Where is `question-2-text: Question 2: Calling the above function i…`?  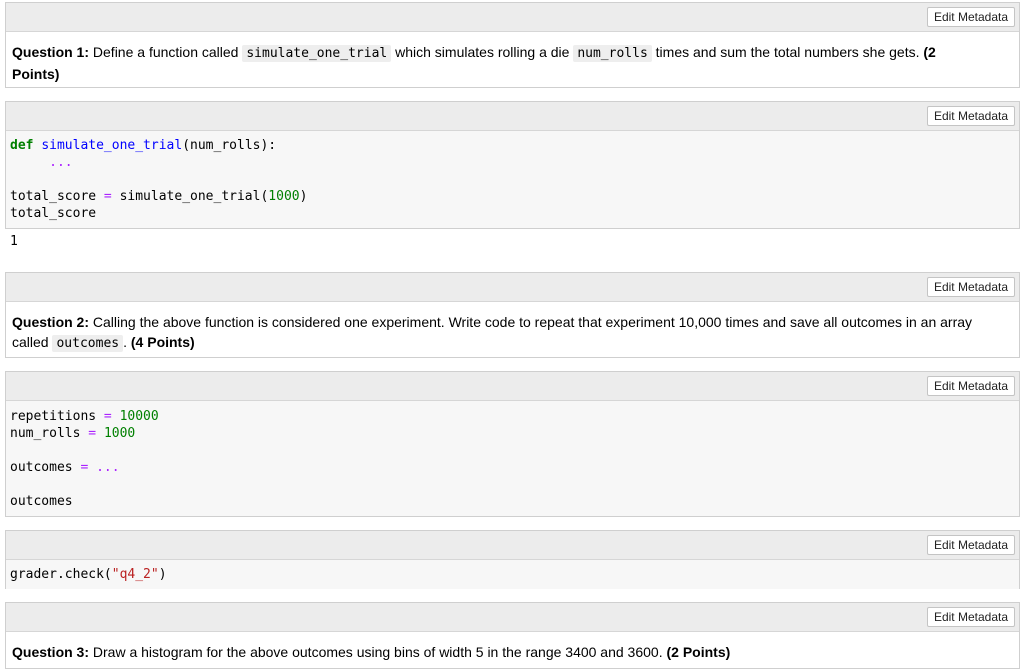
question-2-text: Question 2: Calling the above function i… is located at coordinates (492, 333).